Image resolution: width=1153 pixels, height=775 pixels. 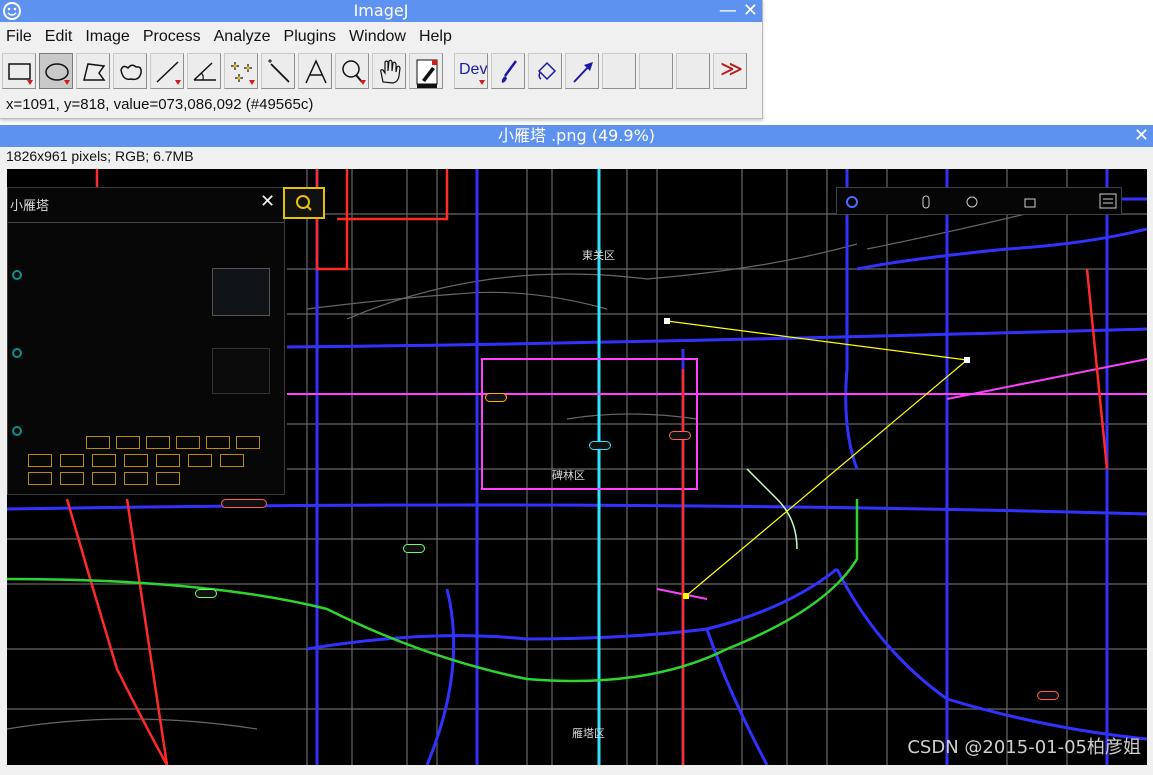 What do you see at coordinates (852, 202) in the screenshot?
I see `layers-icon` at bounding box center [852, 202].